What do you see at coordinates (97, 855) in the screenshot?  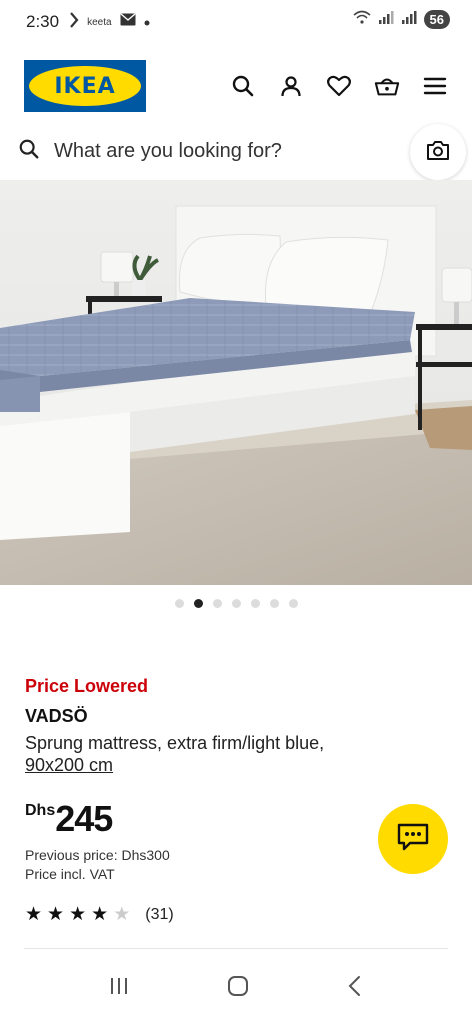 I see `previous-price: Previous price: Dhs300` at bounding box center [97, 855].